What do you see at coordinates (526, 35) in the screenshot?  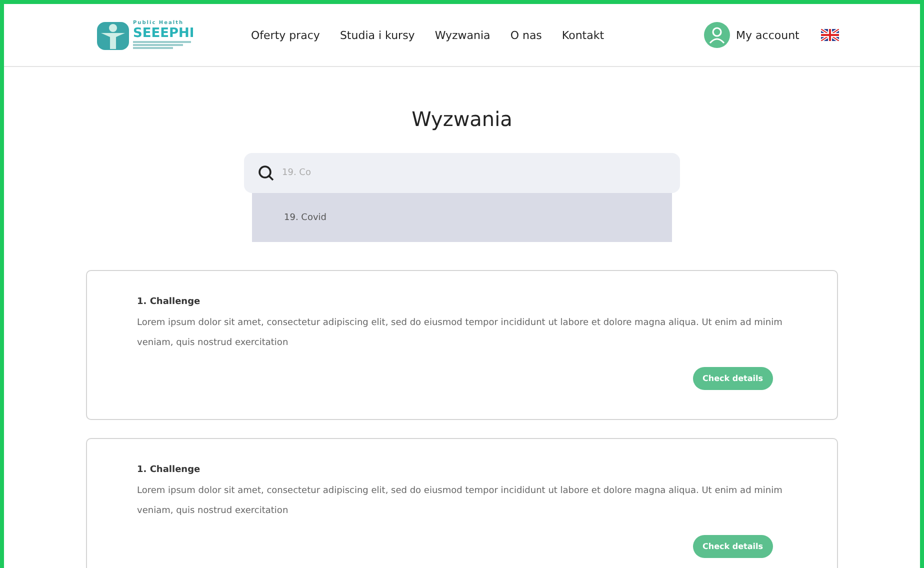 I see `nav-link: O nas` at bounding box center [526, 35].